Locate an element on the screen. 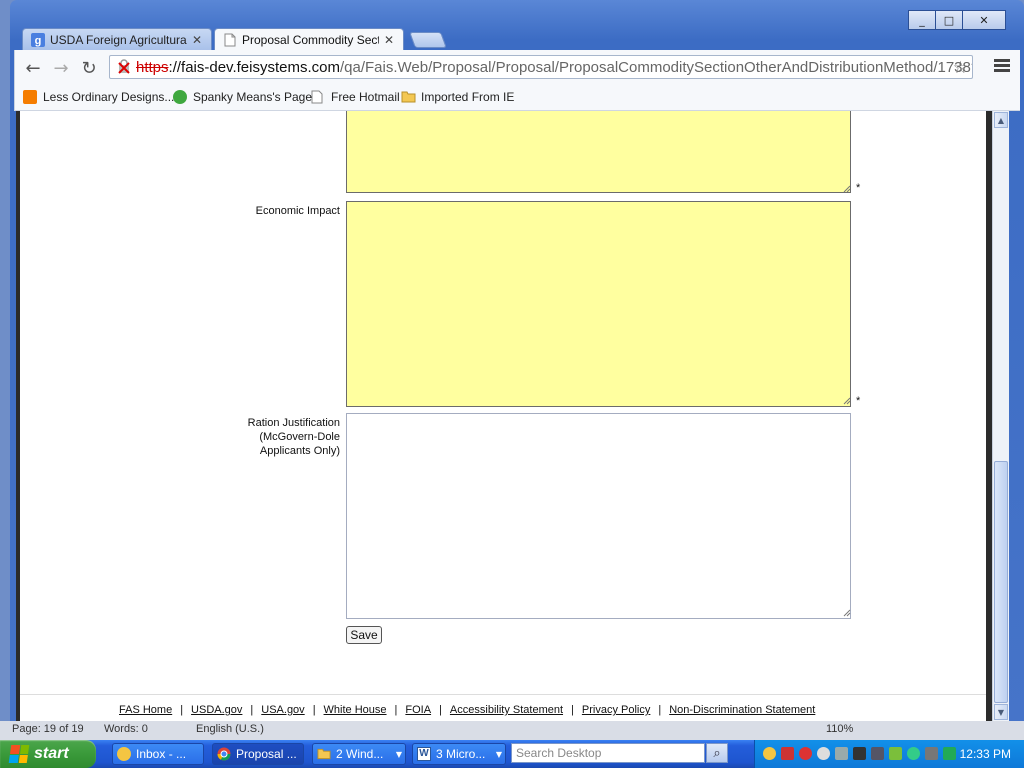 The width and height of the screenshot is (1024, 768). bookmark-imported-from-ie: Imported From IE is located at coordinates (457, 97).